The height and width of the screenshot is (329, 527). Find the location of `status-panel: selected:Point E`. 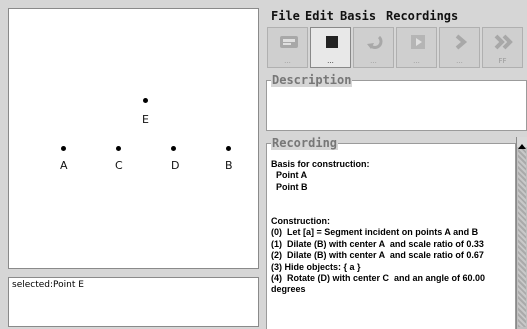

status-panel: selected:Point E is located at coordinates (133, 302).